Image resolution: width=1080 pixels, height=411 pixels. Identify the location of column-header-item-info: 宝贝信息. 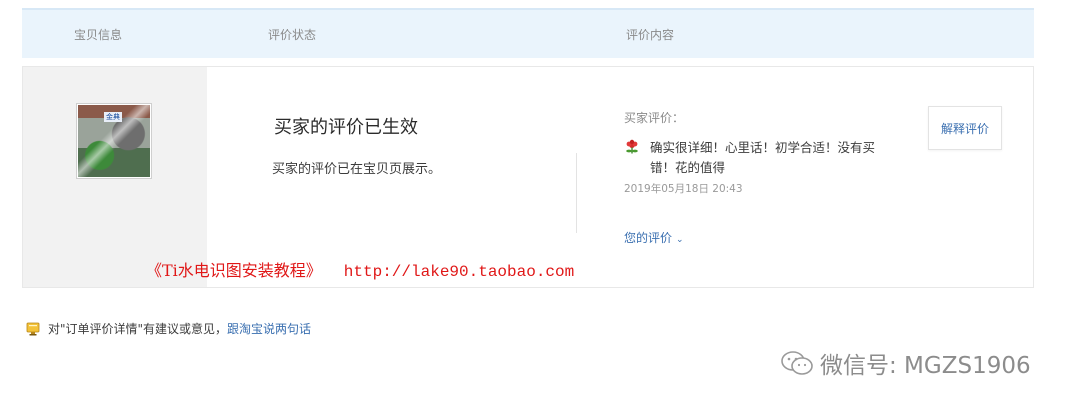
(98, 35).